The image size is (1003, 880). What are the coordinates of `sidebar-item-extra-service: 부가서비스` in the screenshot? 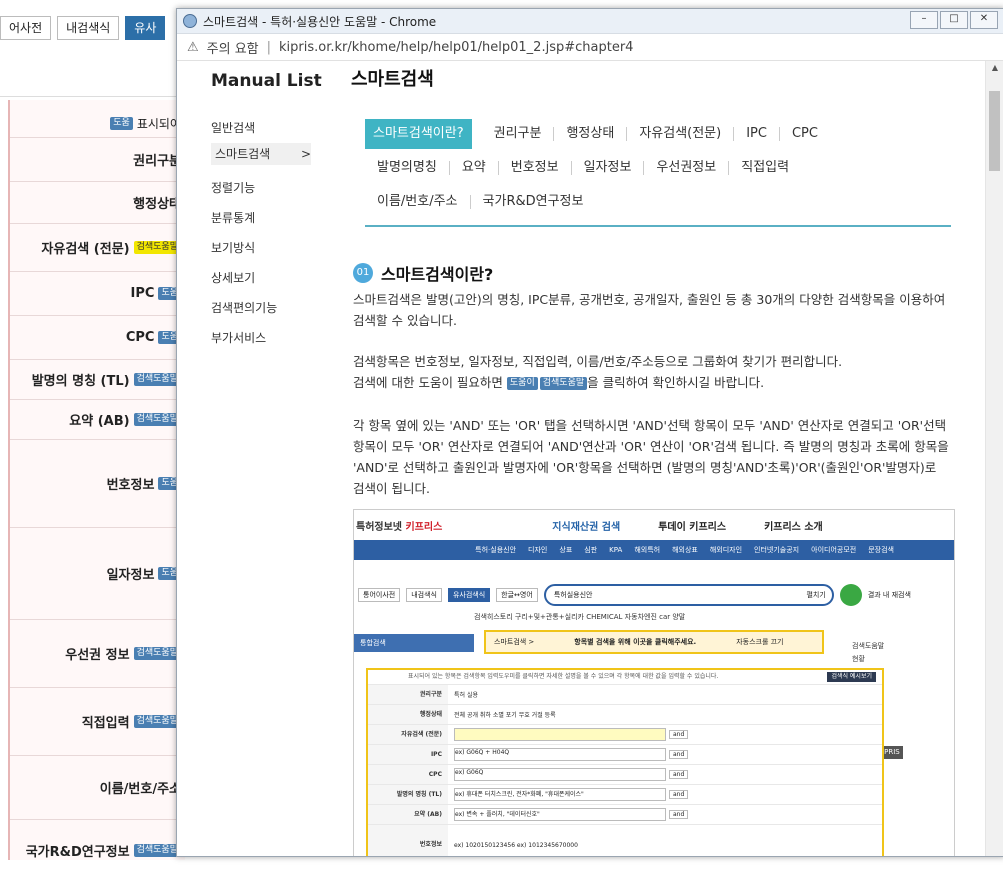 It's located at (286, 338).